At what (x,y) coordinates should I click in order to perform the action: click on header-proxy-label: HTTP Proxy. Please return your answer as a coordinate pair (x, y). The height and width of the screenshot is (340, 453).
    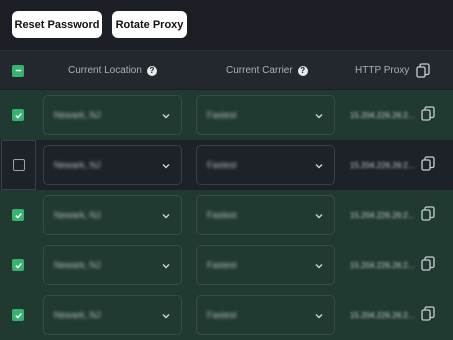
    Looking at the image, I should click on (382, 70).